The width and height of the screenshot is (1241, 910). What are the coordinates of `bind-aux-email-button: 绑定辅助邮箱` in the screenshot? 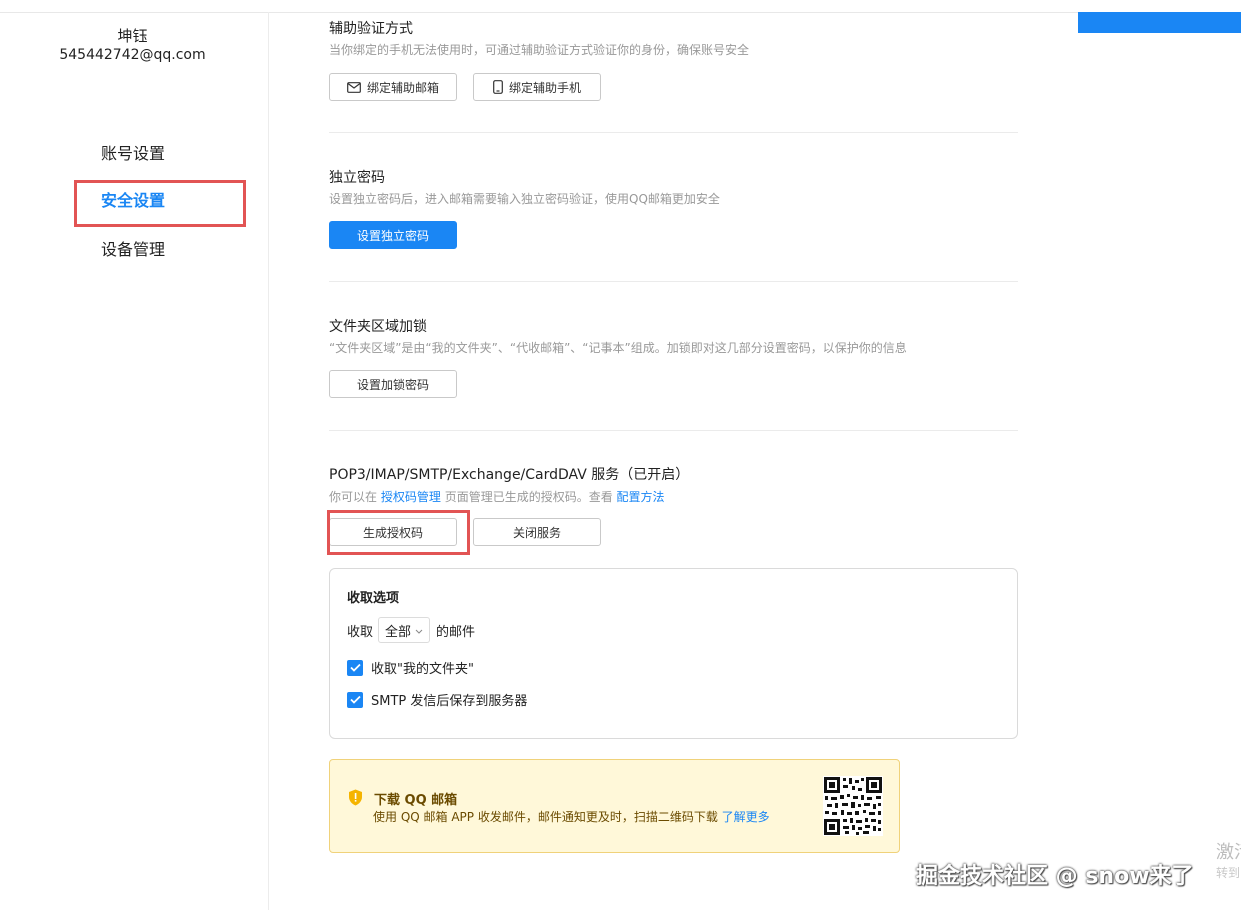 It's located at (393, 87).